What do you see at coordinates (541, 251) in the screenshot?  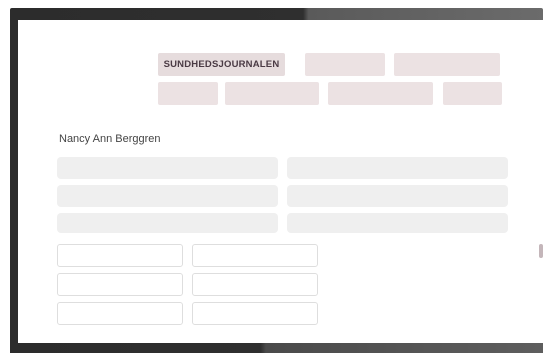 I see `edge-marker` at bounding box center [541, 251].